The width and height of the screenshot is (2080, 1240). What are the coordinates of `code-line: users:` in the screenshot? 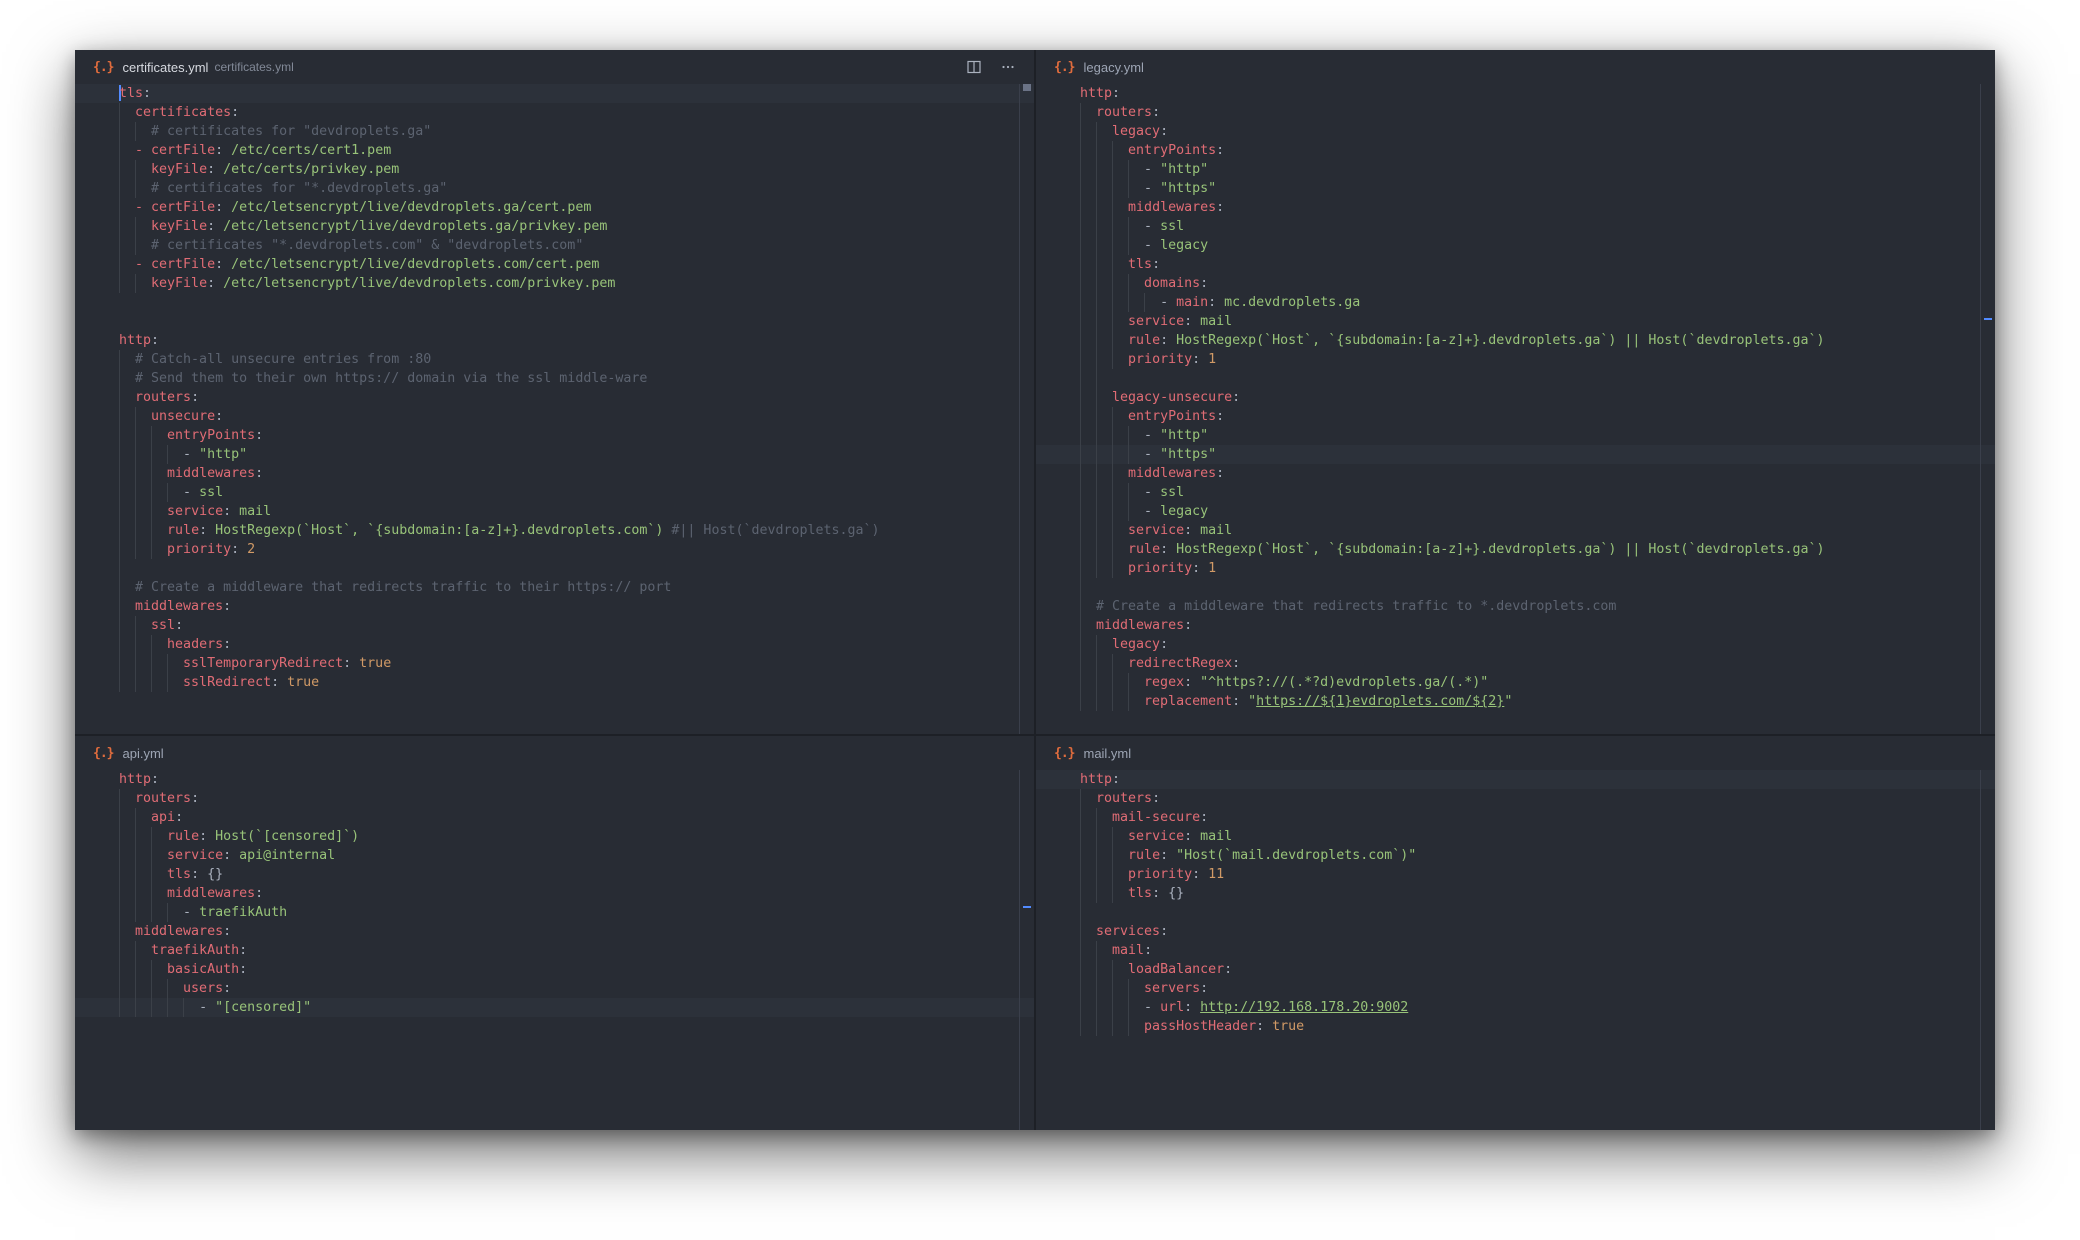 It's located at (554, 988).